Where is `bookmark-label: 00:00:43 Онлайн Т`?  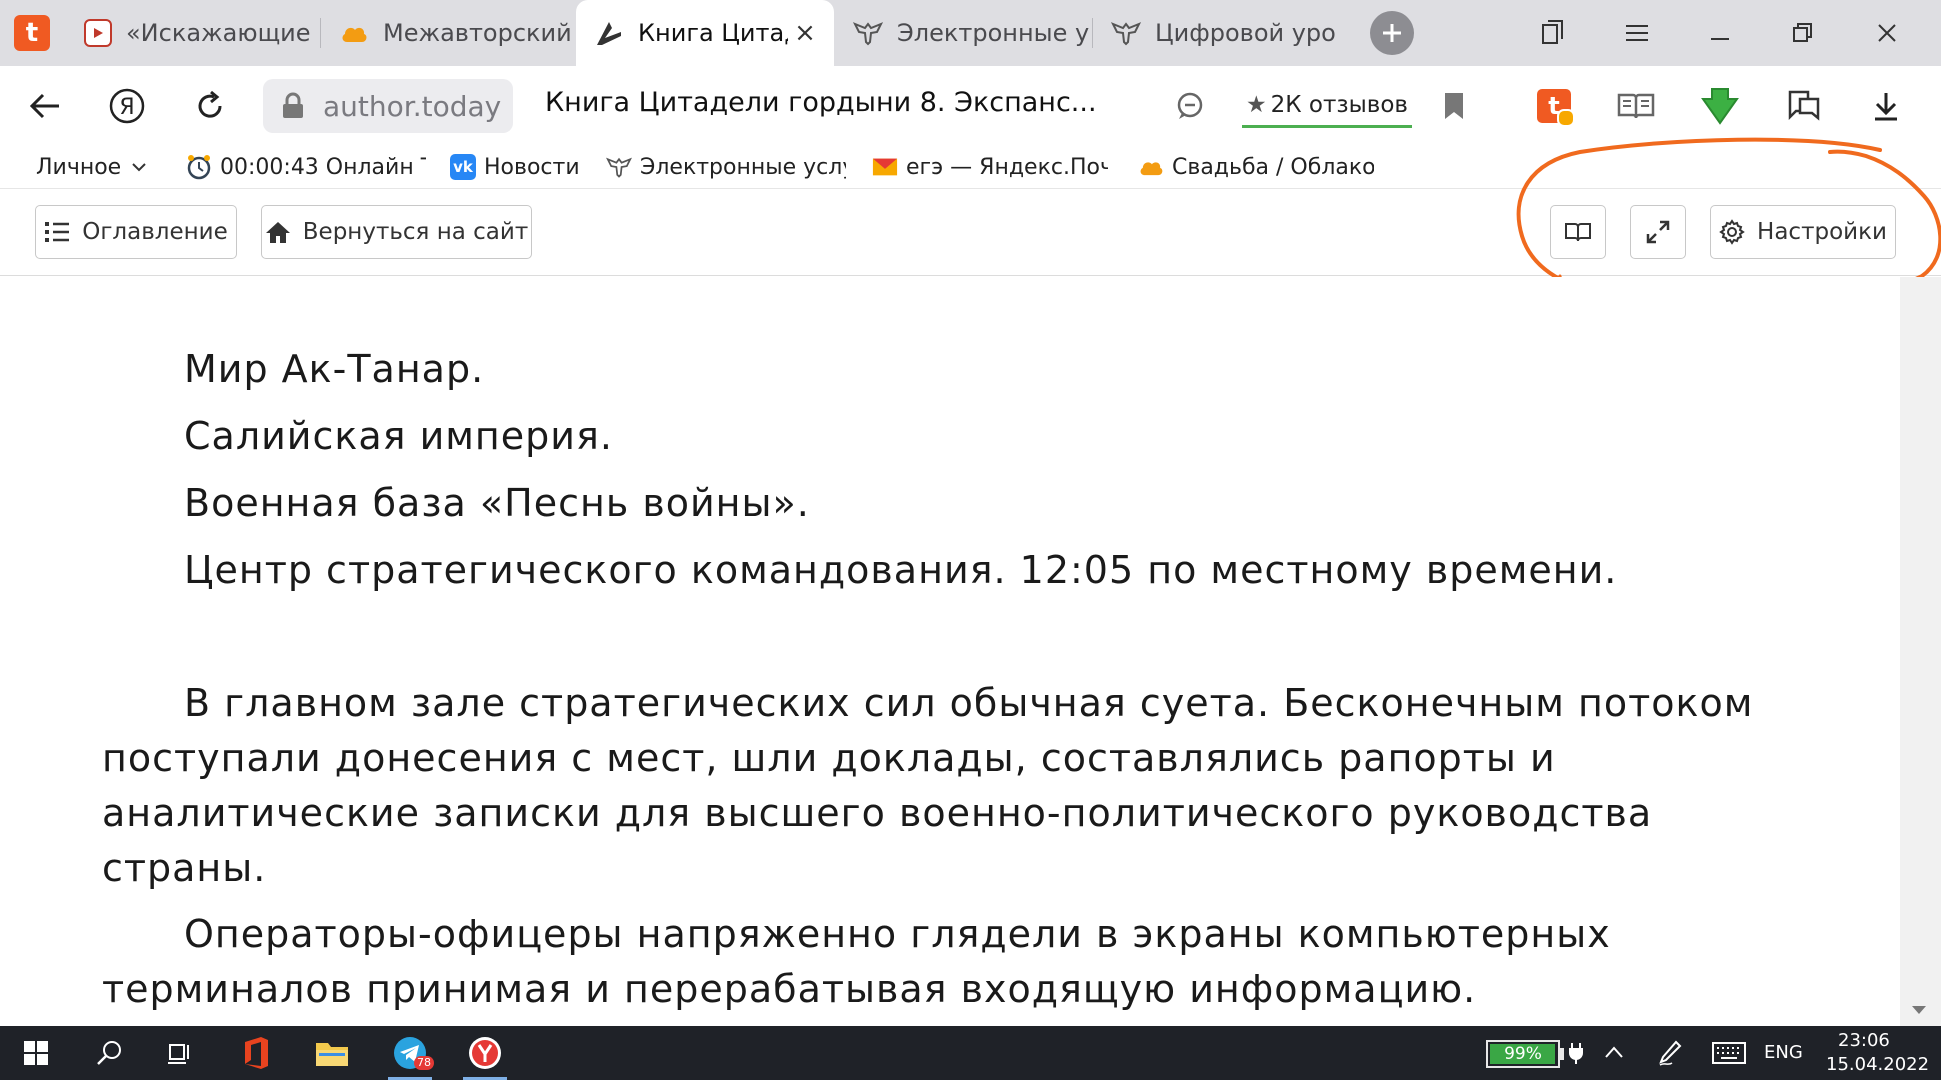 bookmark-label: 00:00:43 Онлайн Т is located at coordinates (323, 167).